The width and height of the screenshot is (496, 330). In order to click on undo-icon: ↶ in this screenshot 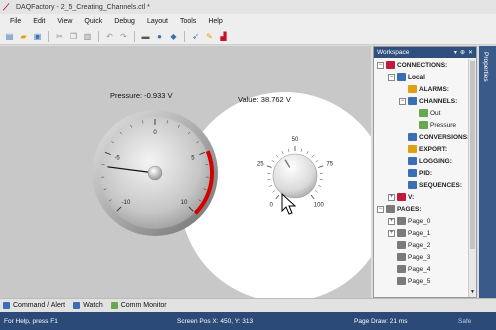, I will do `click(109, 36)`.